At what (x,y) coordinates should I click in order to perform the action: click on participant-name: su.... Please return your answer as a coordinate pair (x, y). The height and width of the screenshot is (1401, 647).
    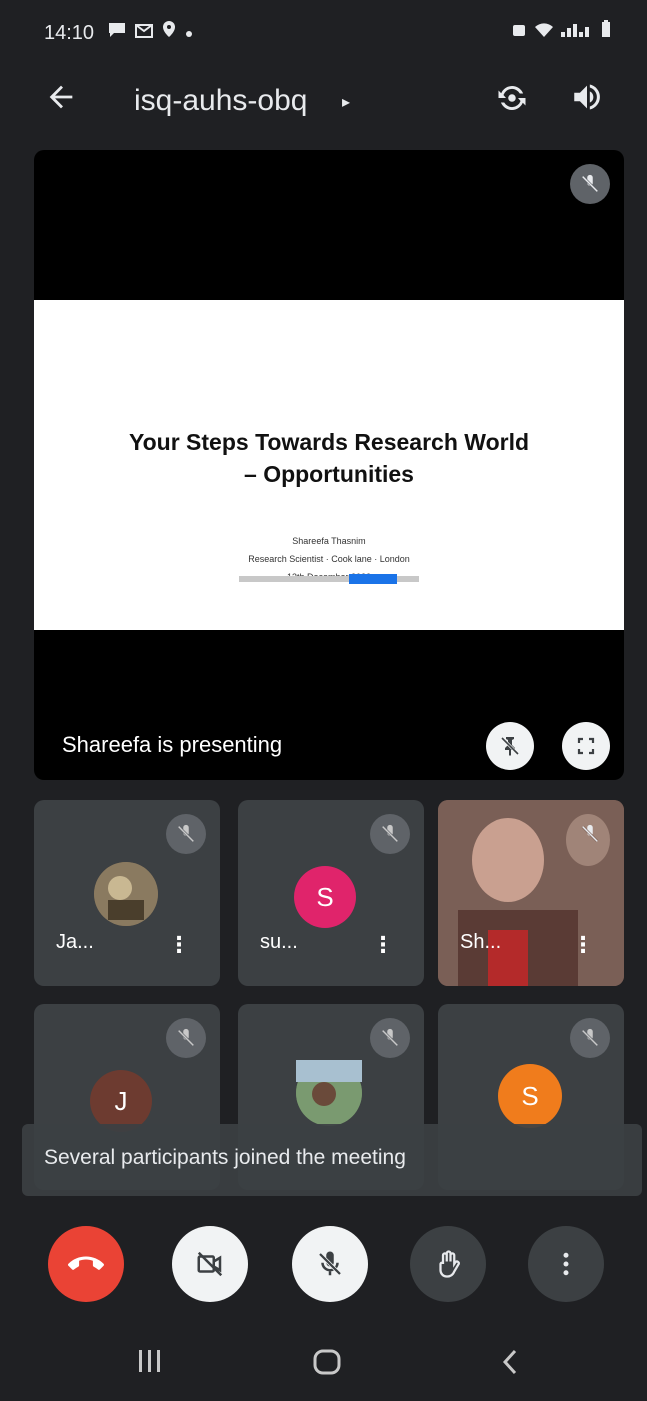
    Looking at the image, I should click on (279, 942).